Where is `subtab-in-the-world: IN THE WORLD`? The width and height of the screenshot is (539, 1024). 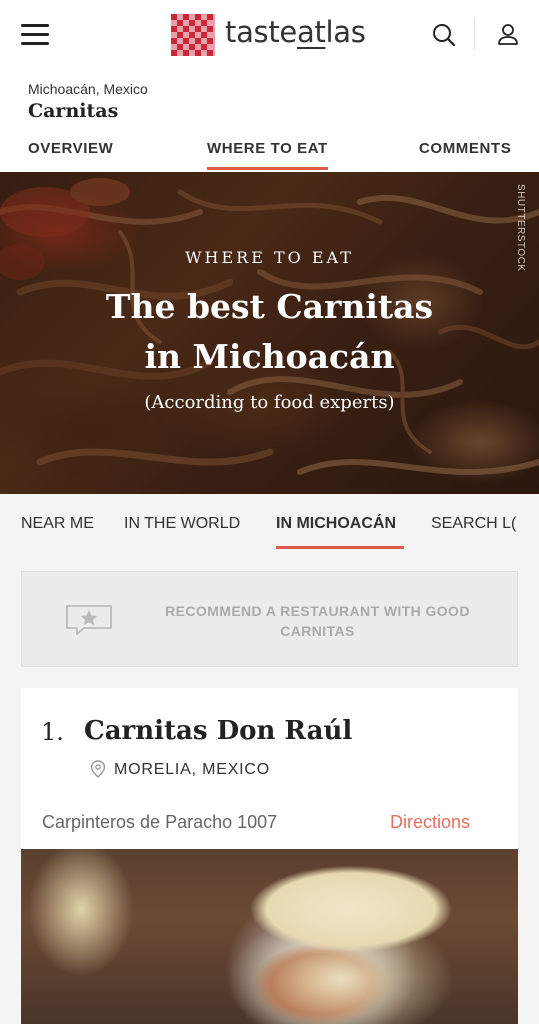 subtab-in-the-world: IN THE WORLD is located at coordinates (182, 524).